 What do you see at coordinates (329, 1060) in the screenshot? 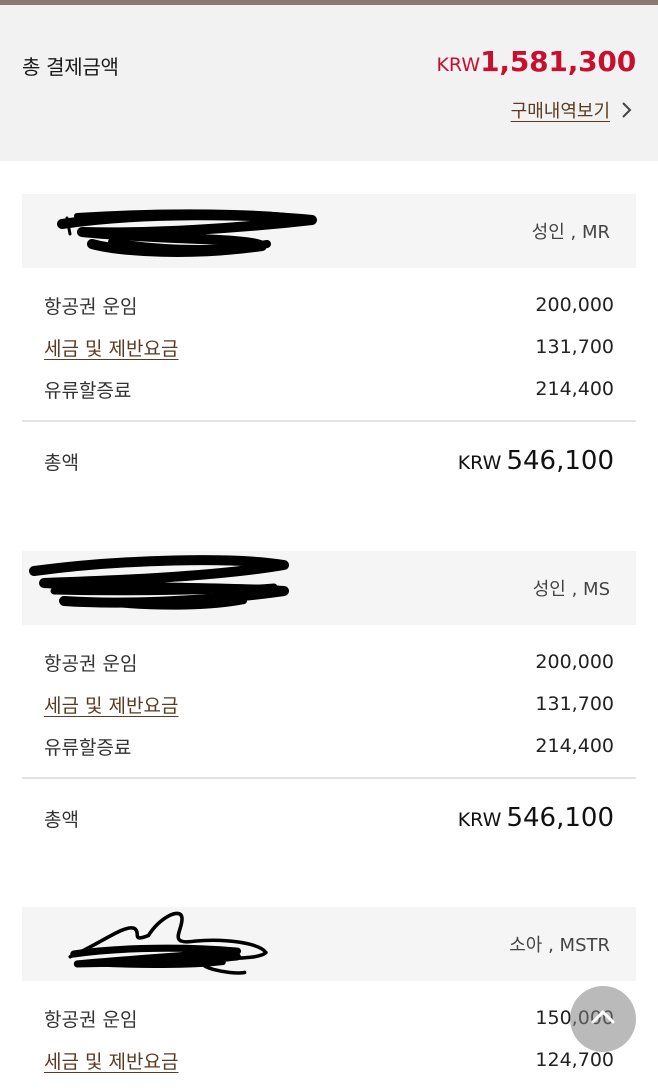
I see `tax-row: 세금 및 제반요금 124,700` at bounding box center [329, 1060].